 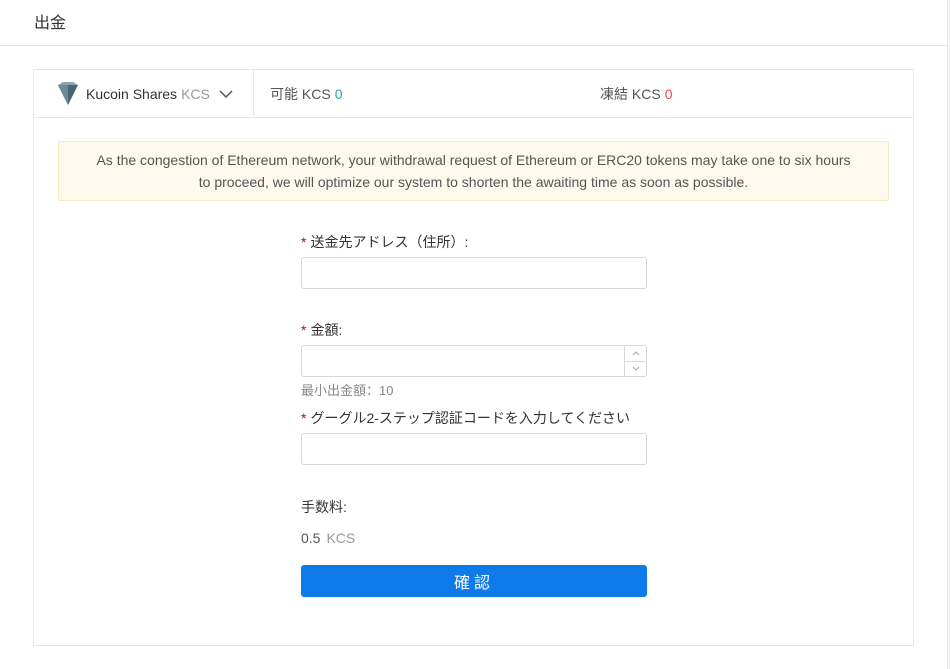 What do you see at coordinates (630, 93) in the screenshot?
I see `frozen-balance-label: 凍結 KCS` at bounding box center [630, 93].